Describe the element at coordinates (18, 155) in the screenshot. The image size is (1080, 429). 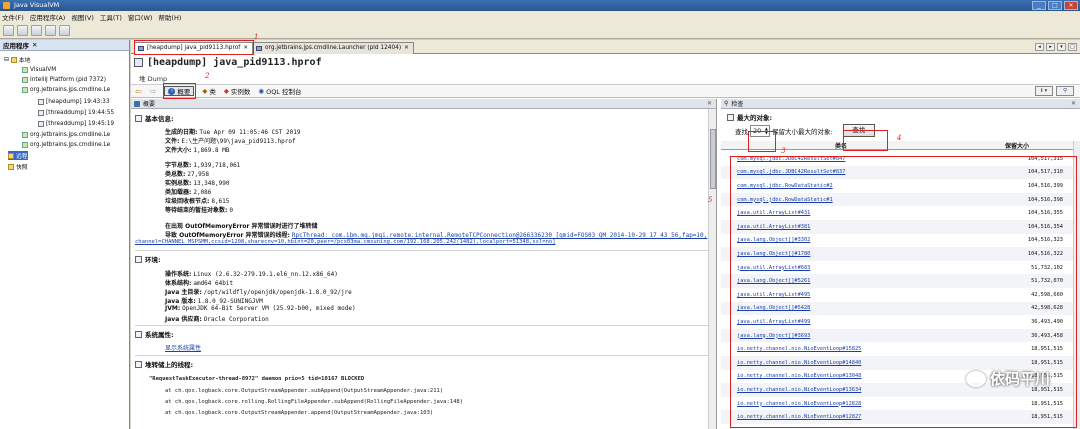
I see `tree-node-remote: 远程` at that location.